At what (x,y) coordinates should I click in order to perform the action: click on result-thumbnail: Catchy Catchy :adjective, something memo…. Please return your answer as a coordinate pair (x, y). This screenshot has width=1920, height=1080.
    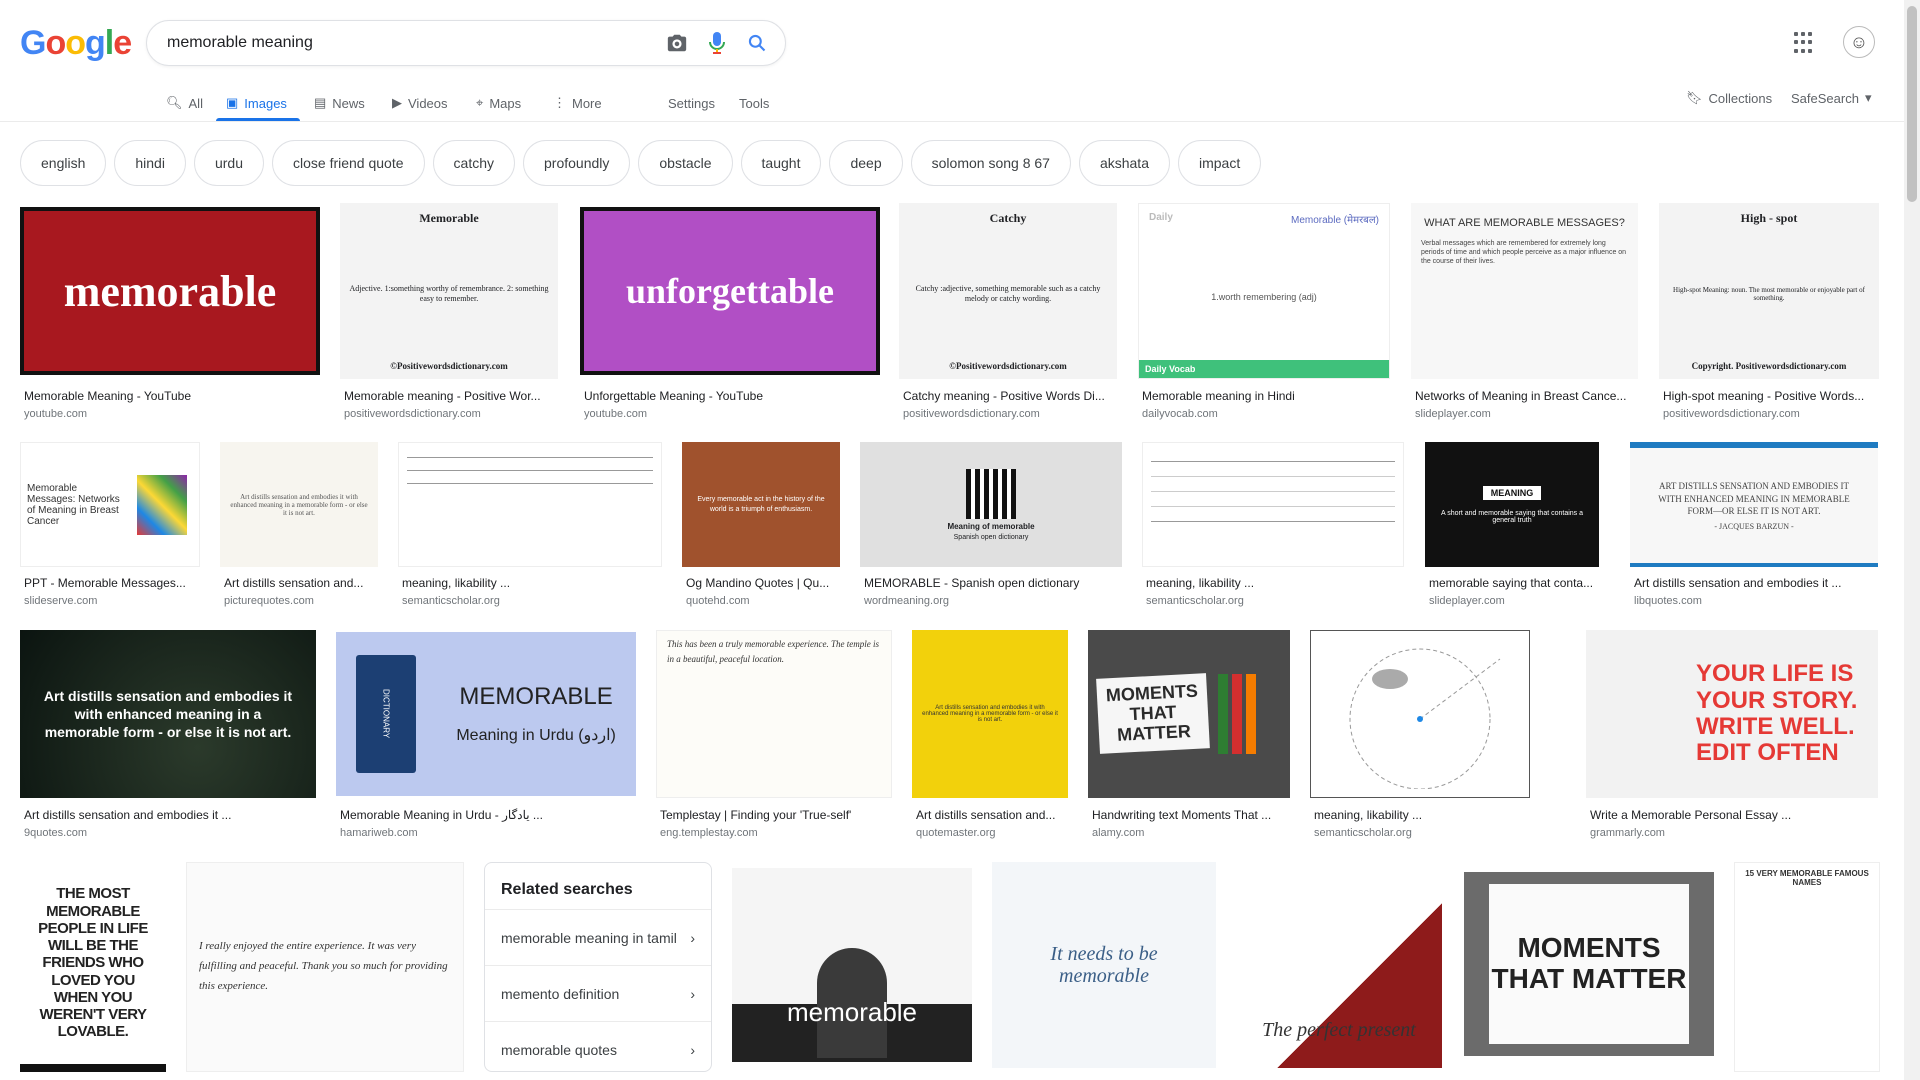
    Looking at the image, I should click on (1008, 291).